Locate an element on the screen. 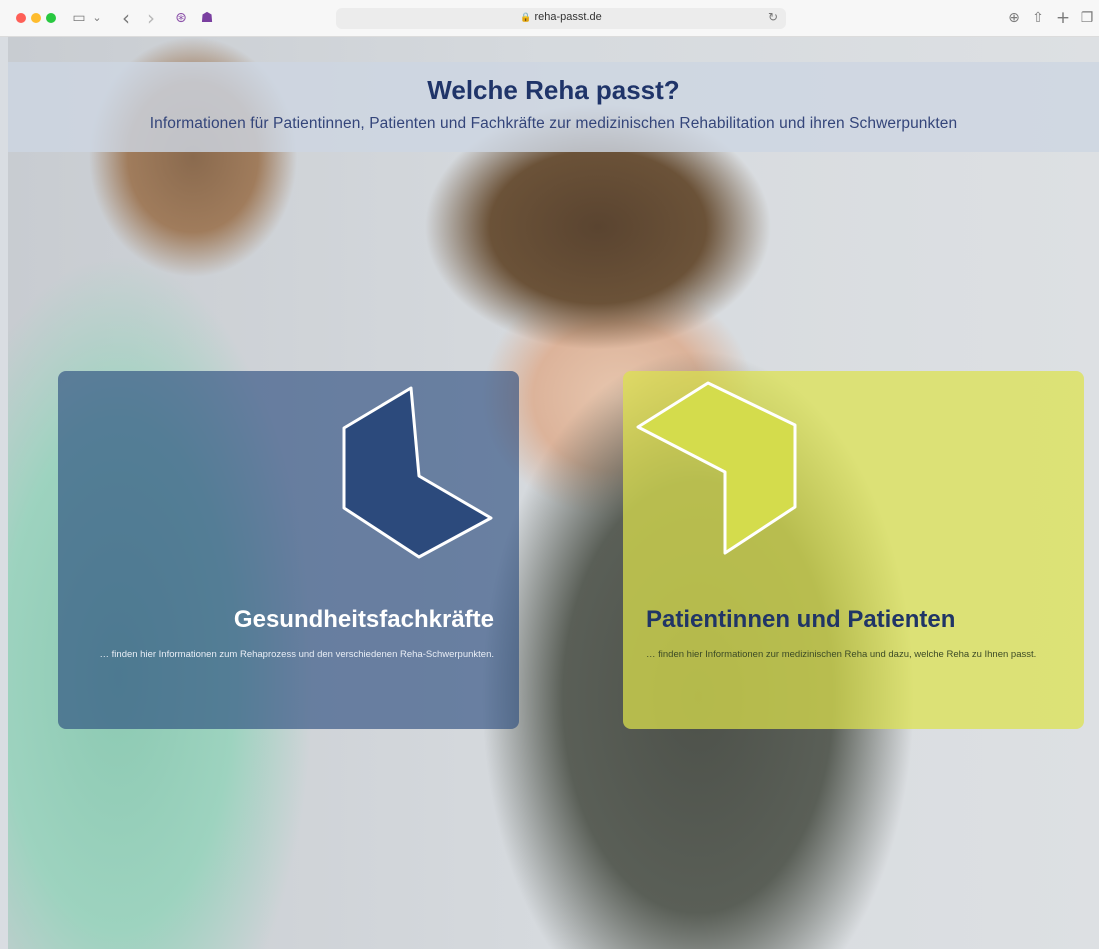  logo-yellow-icon is located at coordinates (716, 468).